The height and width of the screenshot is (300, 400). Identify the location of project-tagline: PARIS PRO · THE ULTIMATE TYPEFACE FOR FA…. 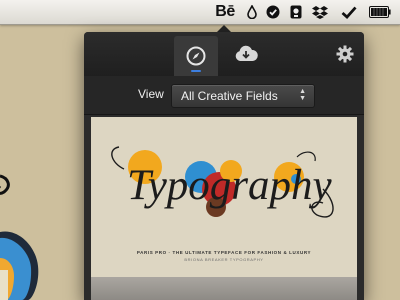
(224, 252).